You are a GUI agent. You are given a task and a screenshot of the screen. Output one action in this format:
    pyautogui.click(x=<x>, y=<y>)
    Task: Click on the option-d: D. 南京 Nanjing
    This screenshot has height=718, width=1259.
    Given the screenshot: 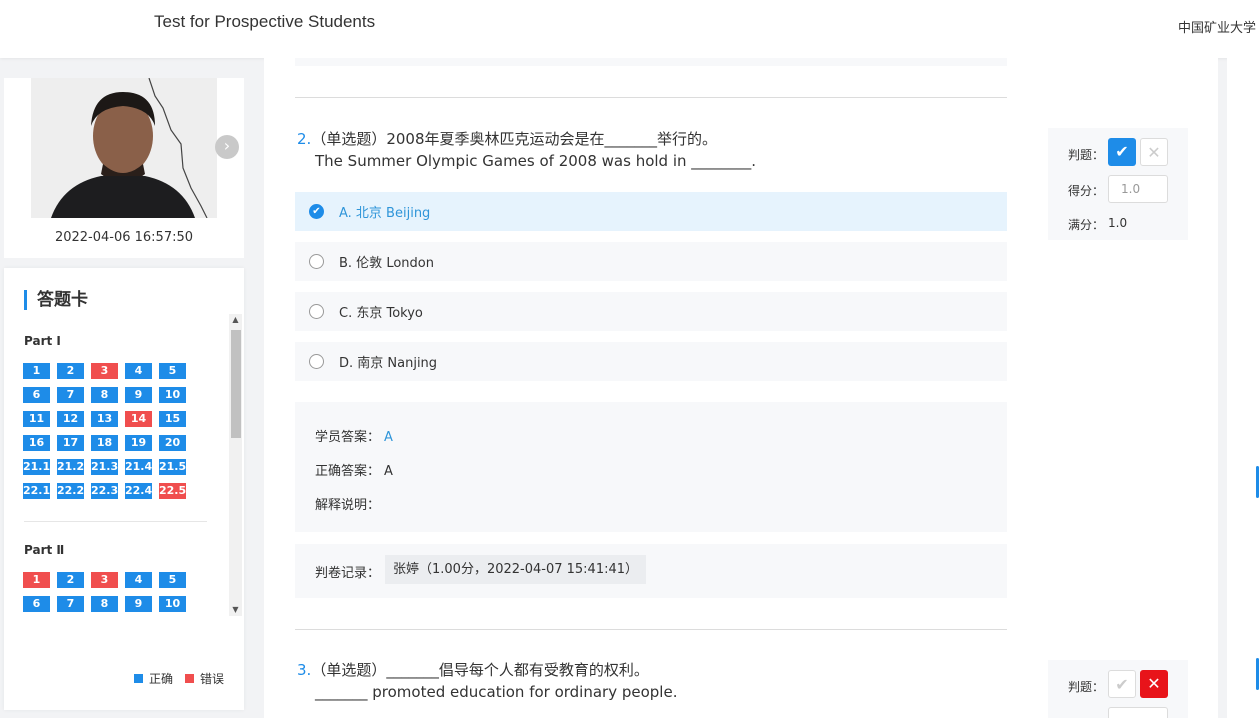 What is the action you would take?
    pyautogui.click(x=651, y=361)
    